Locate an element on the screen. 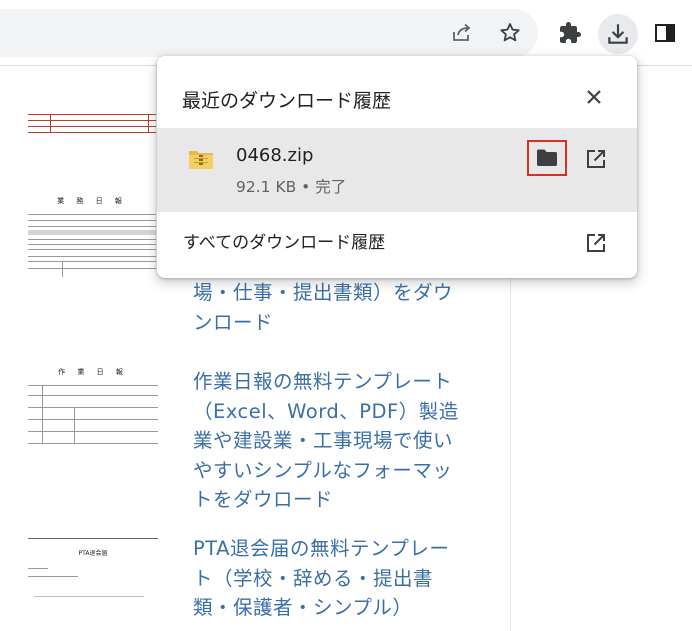  folder-icon is located at coordinates (547, 157).